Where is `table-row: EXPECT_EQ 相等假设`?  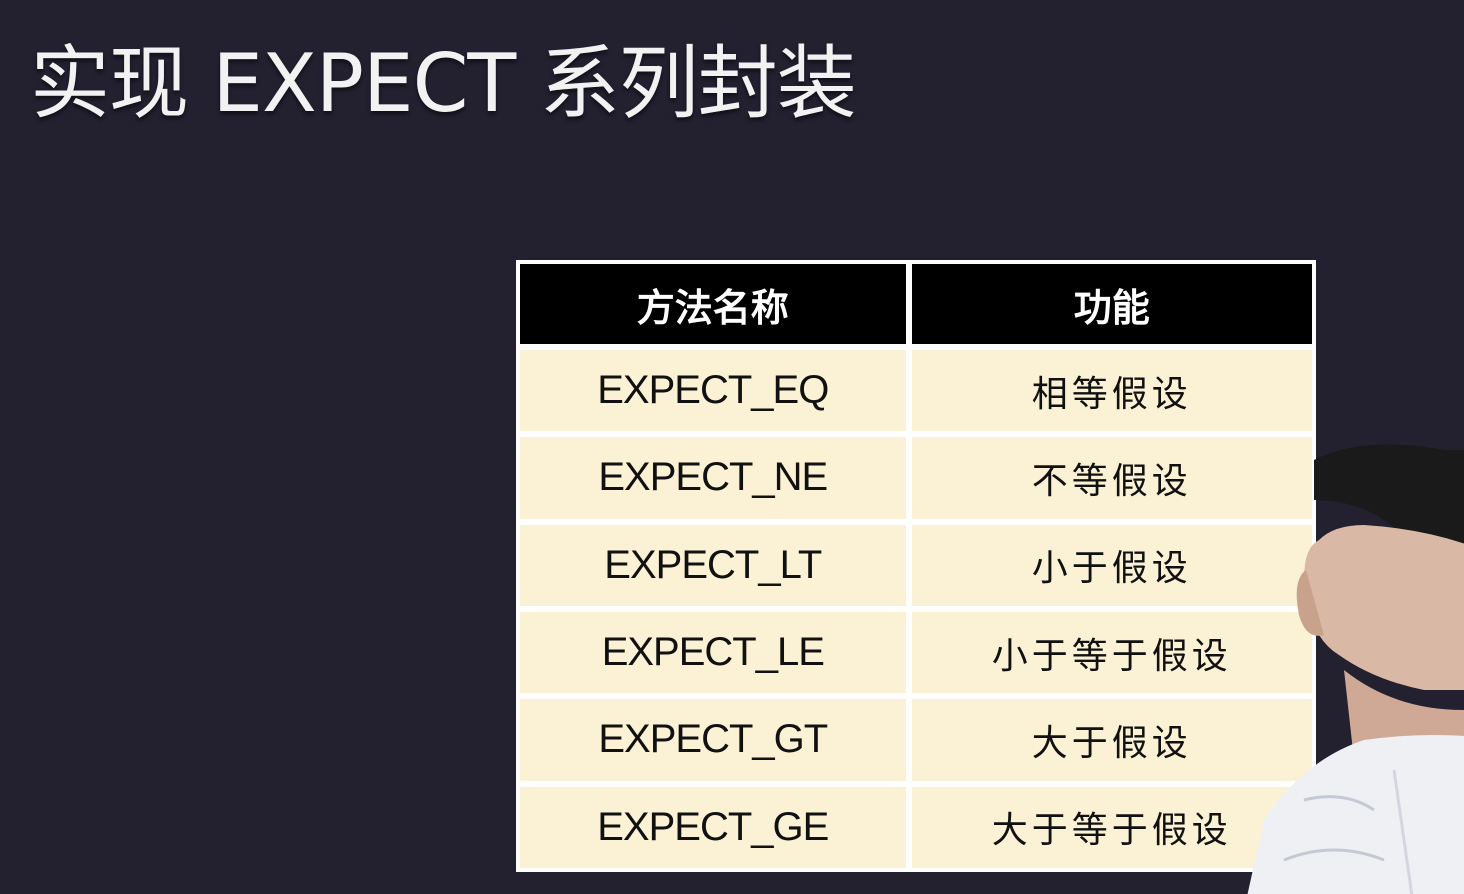 table-row: EXPECT_EQ 相等假设 is located at coordinates (916, 391).